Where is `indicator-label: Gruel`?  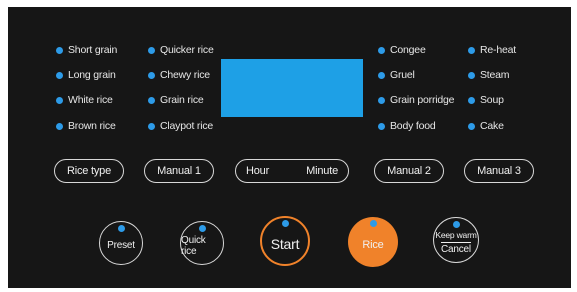 indicator-label: Gruel is located at coordinates (402, 75).